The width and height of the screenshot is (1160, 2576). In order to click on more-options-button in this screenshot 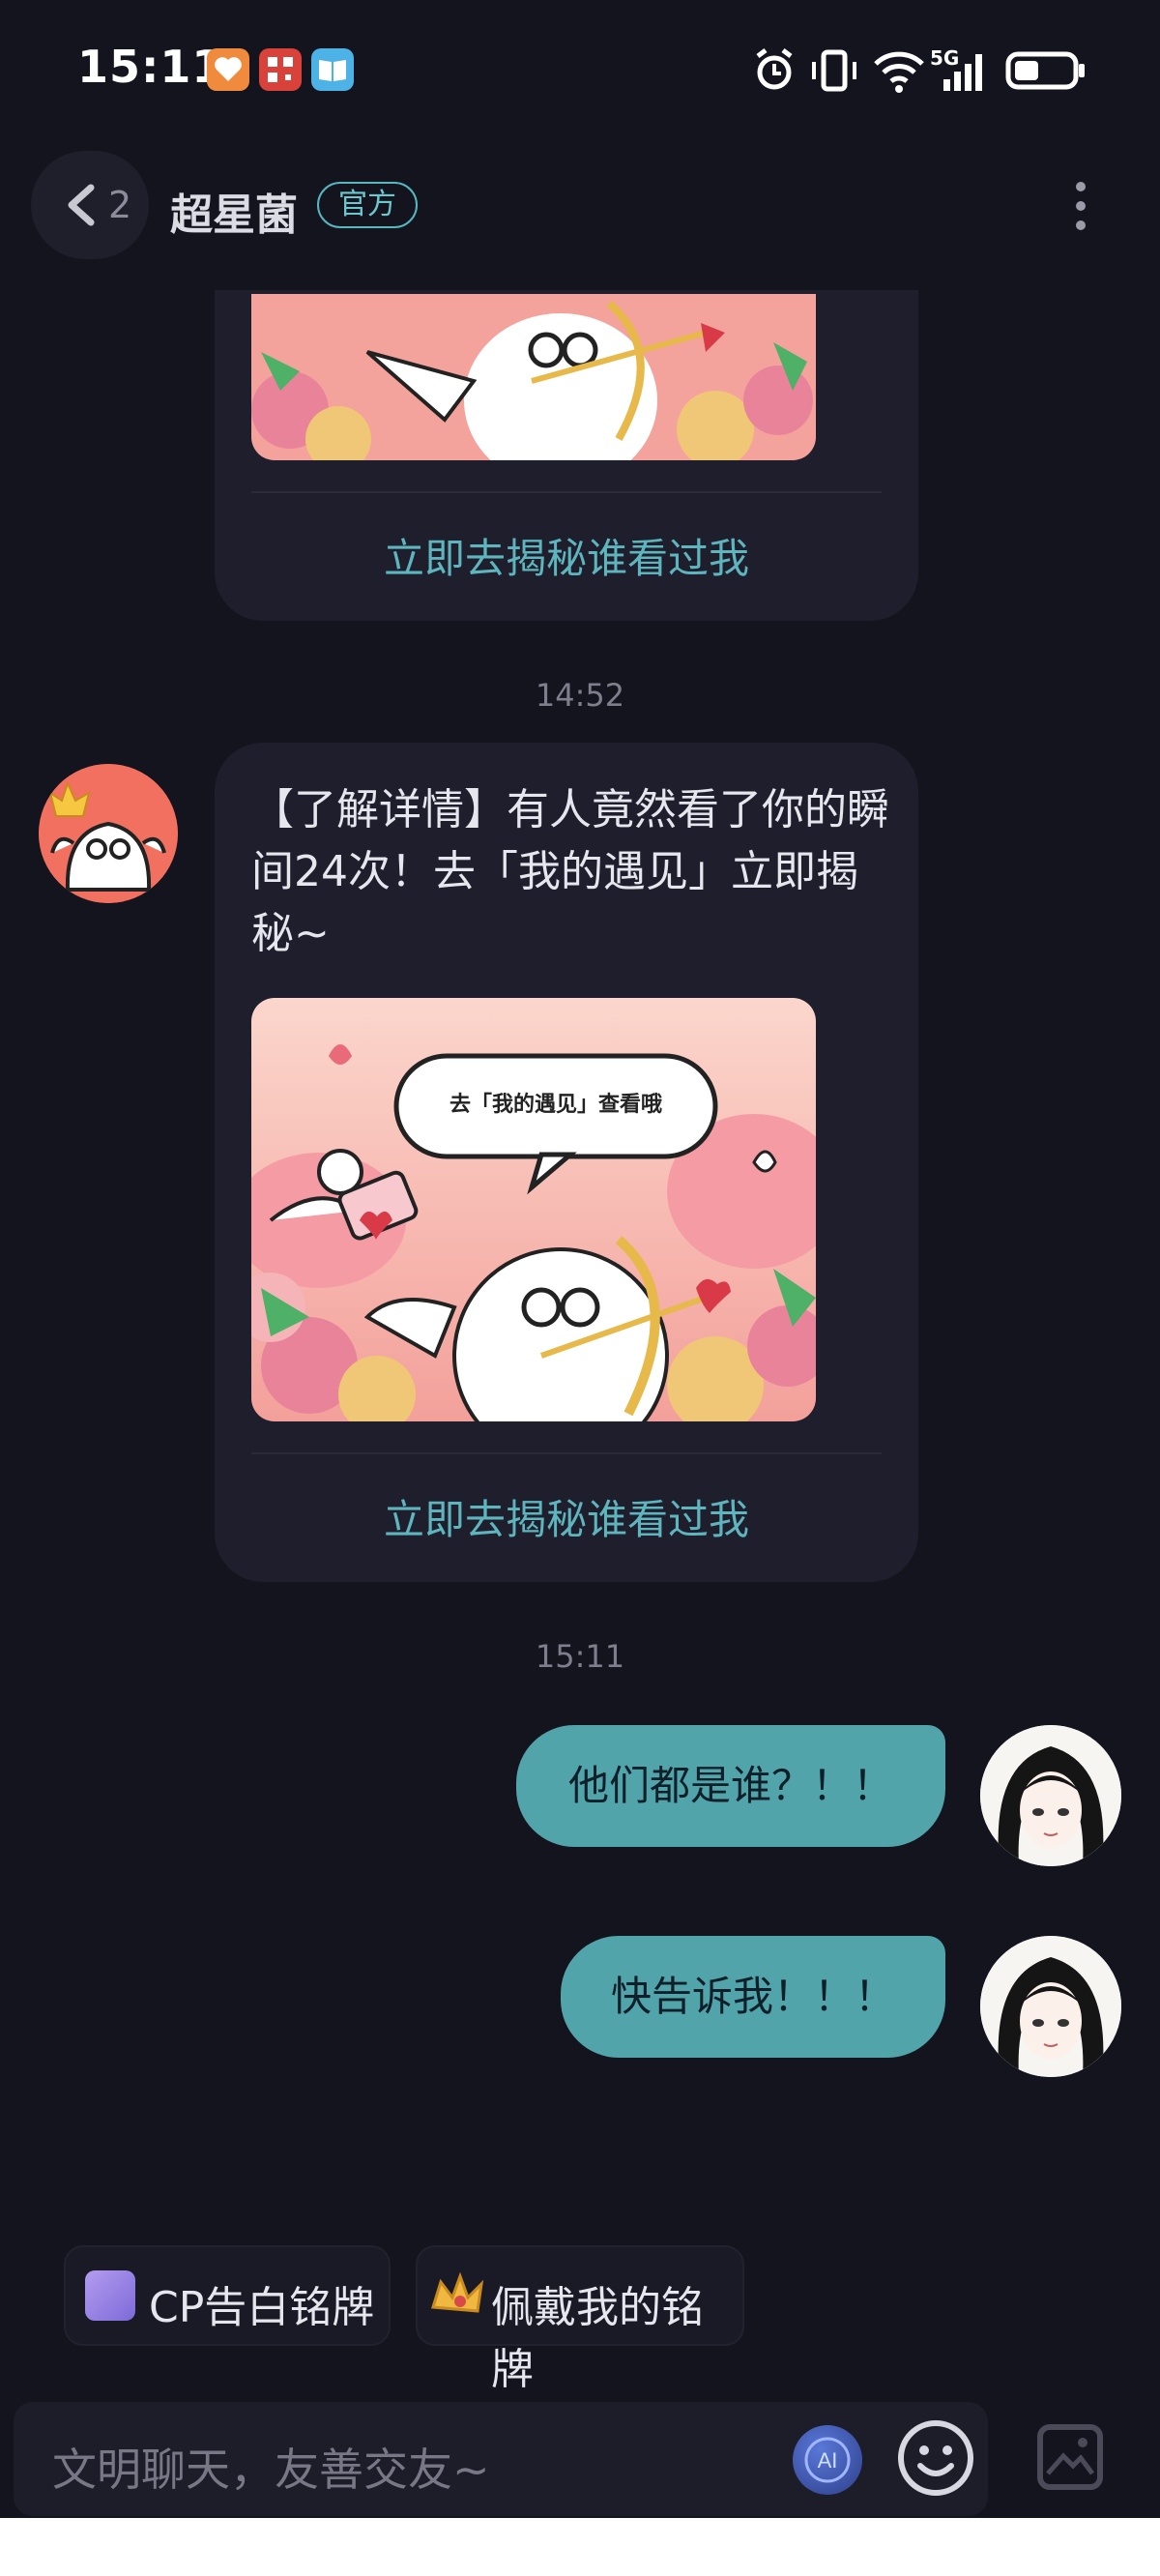, I will do `click(1081, 208)`.